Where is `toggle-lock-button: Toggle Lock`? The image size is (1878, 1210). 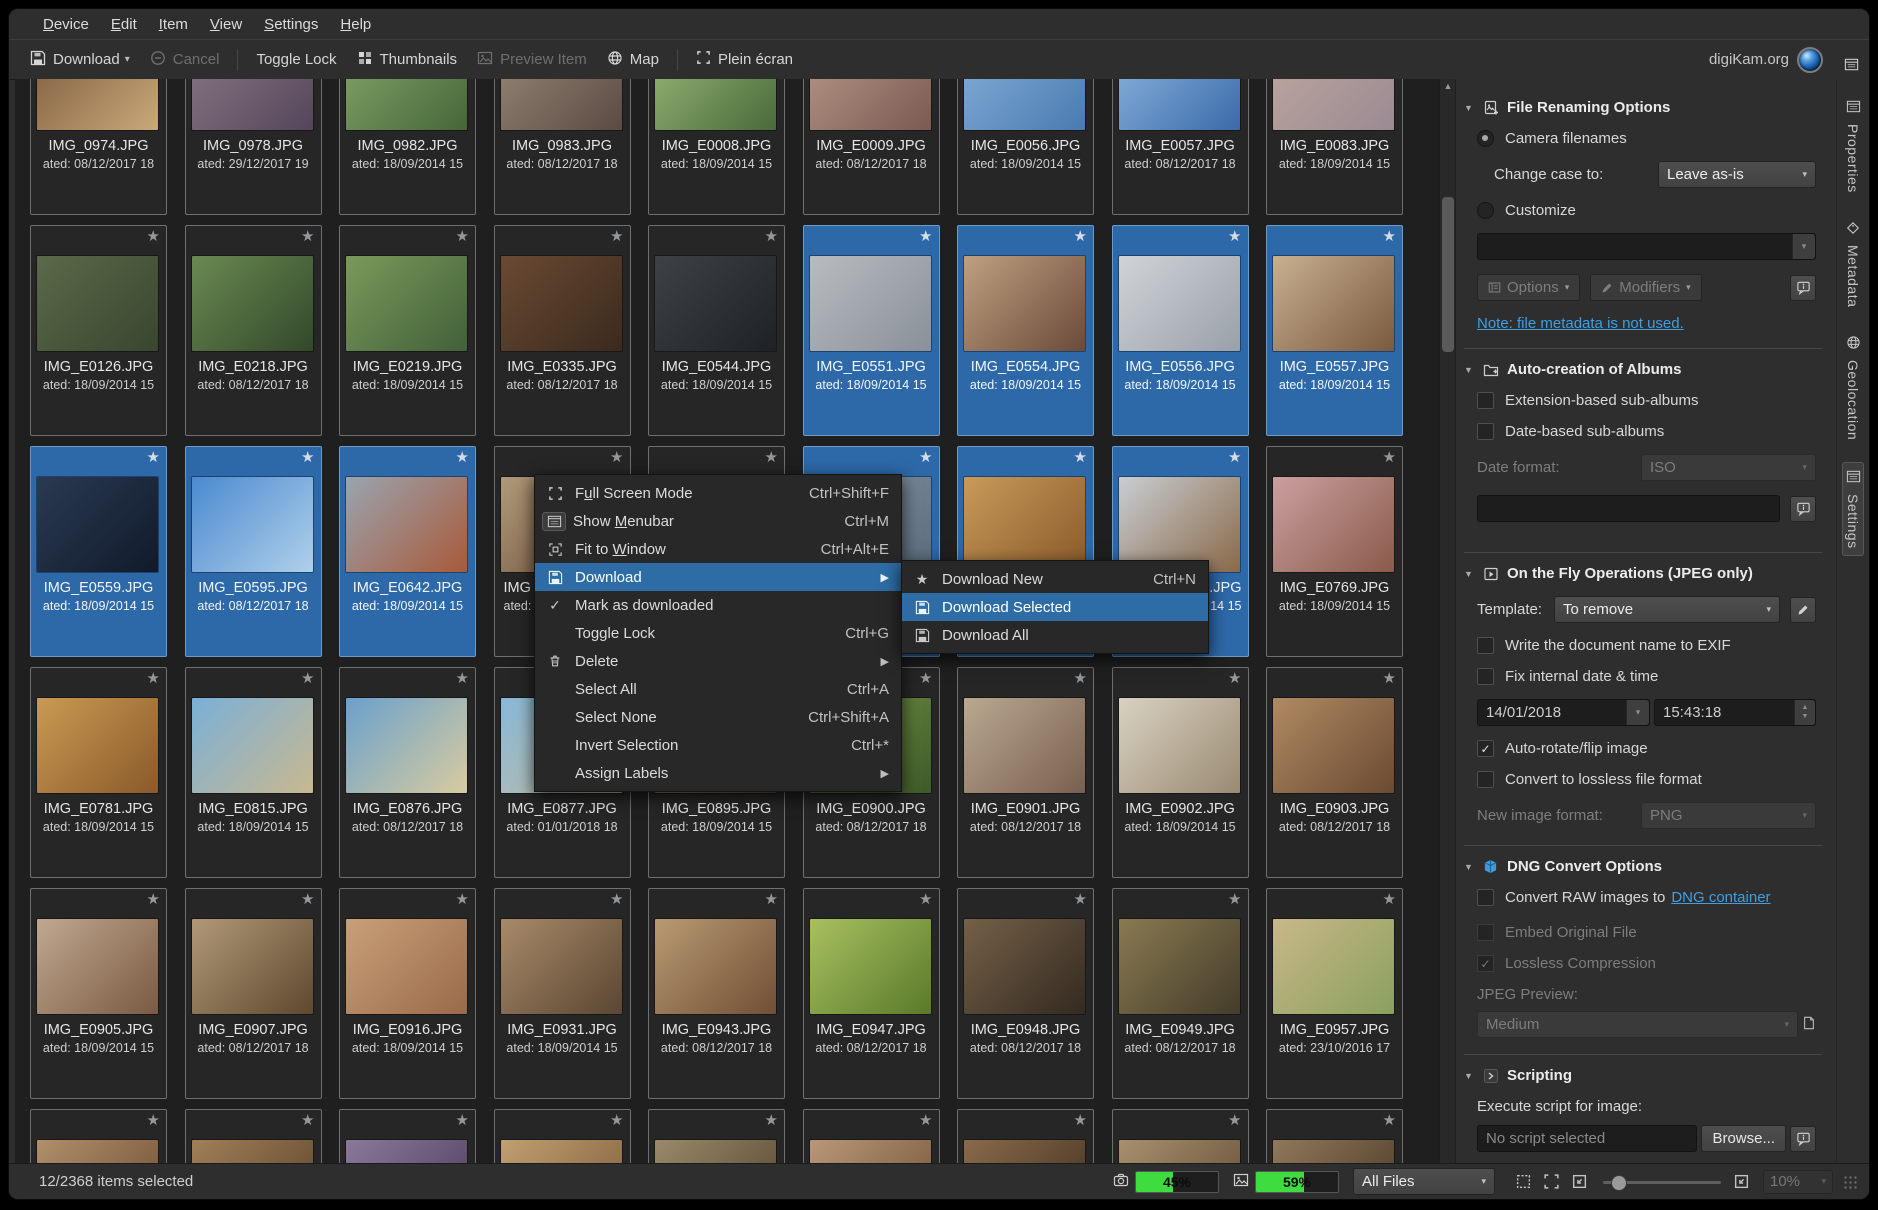 toggle-lock-button: Toggle Lock is located at coordinates (296, 59).